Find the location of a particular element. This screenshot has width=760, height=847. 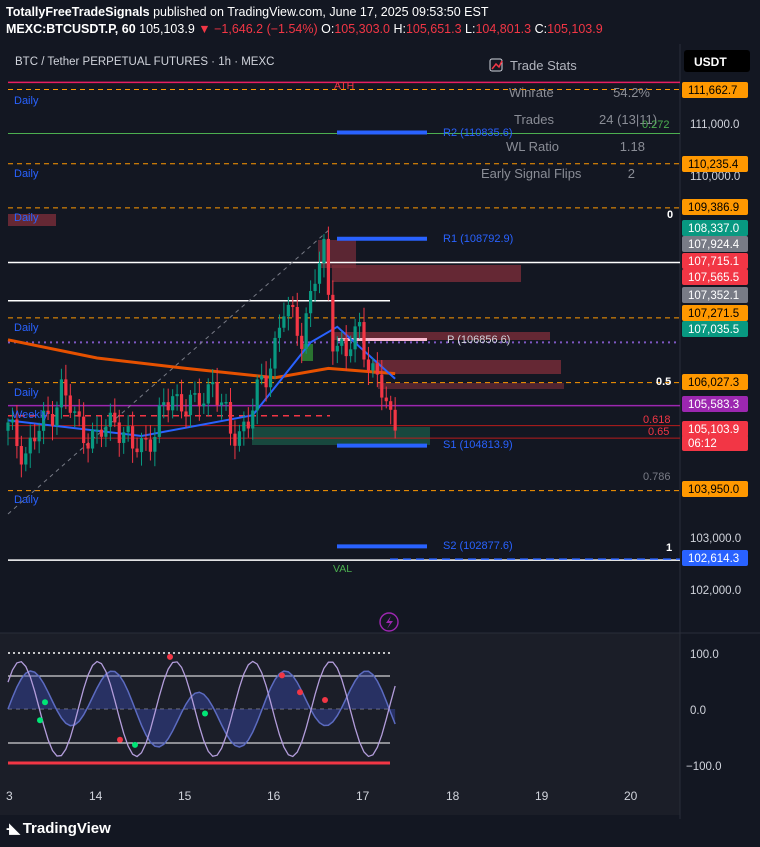

fib-065-label: 0.65 is located at coordinates (658, 432).